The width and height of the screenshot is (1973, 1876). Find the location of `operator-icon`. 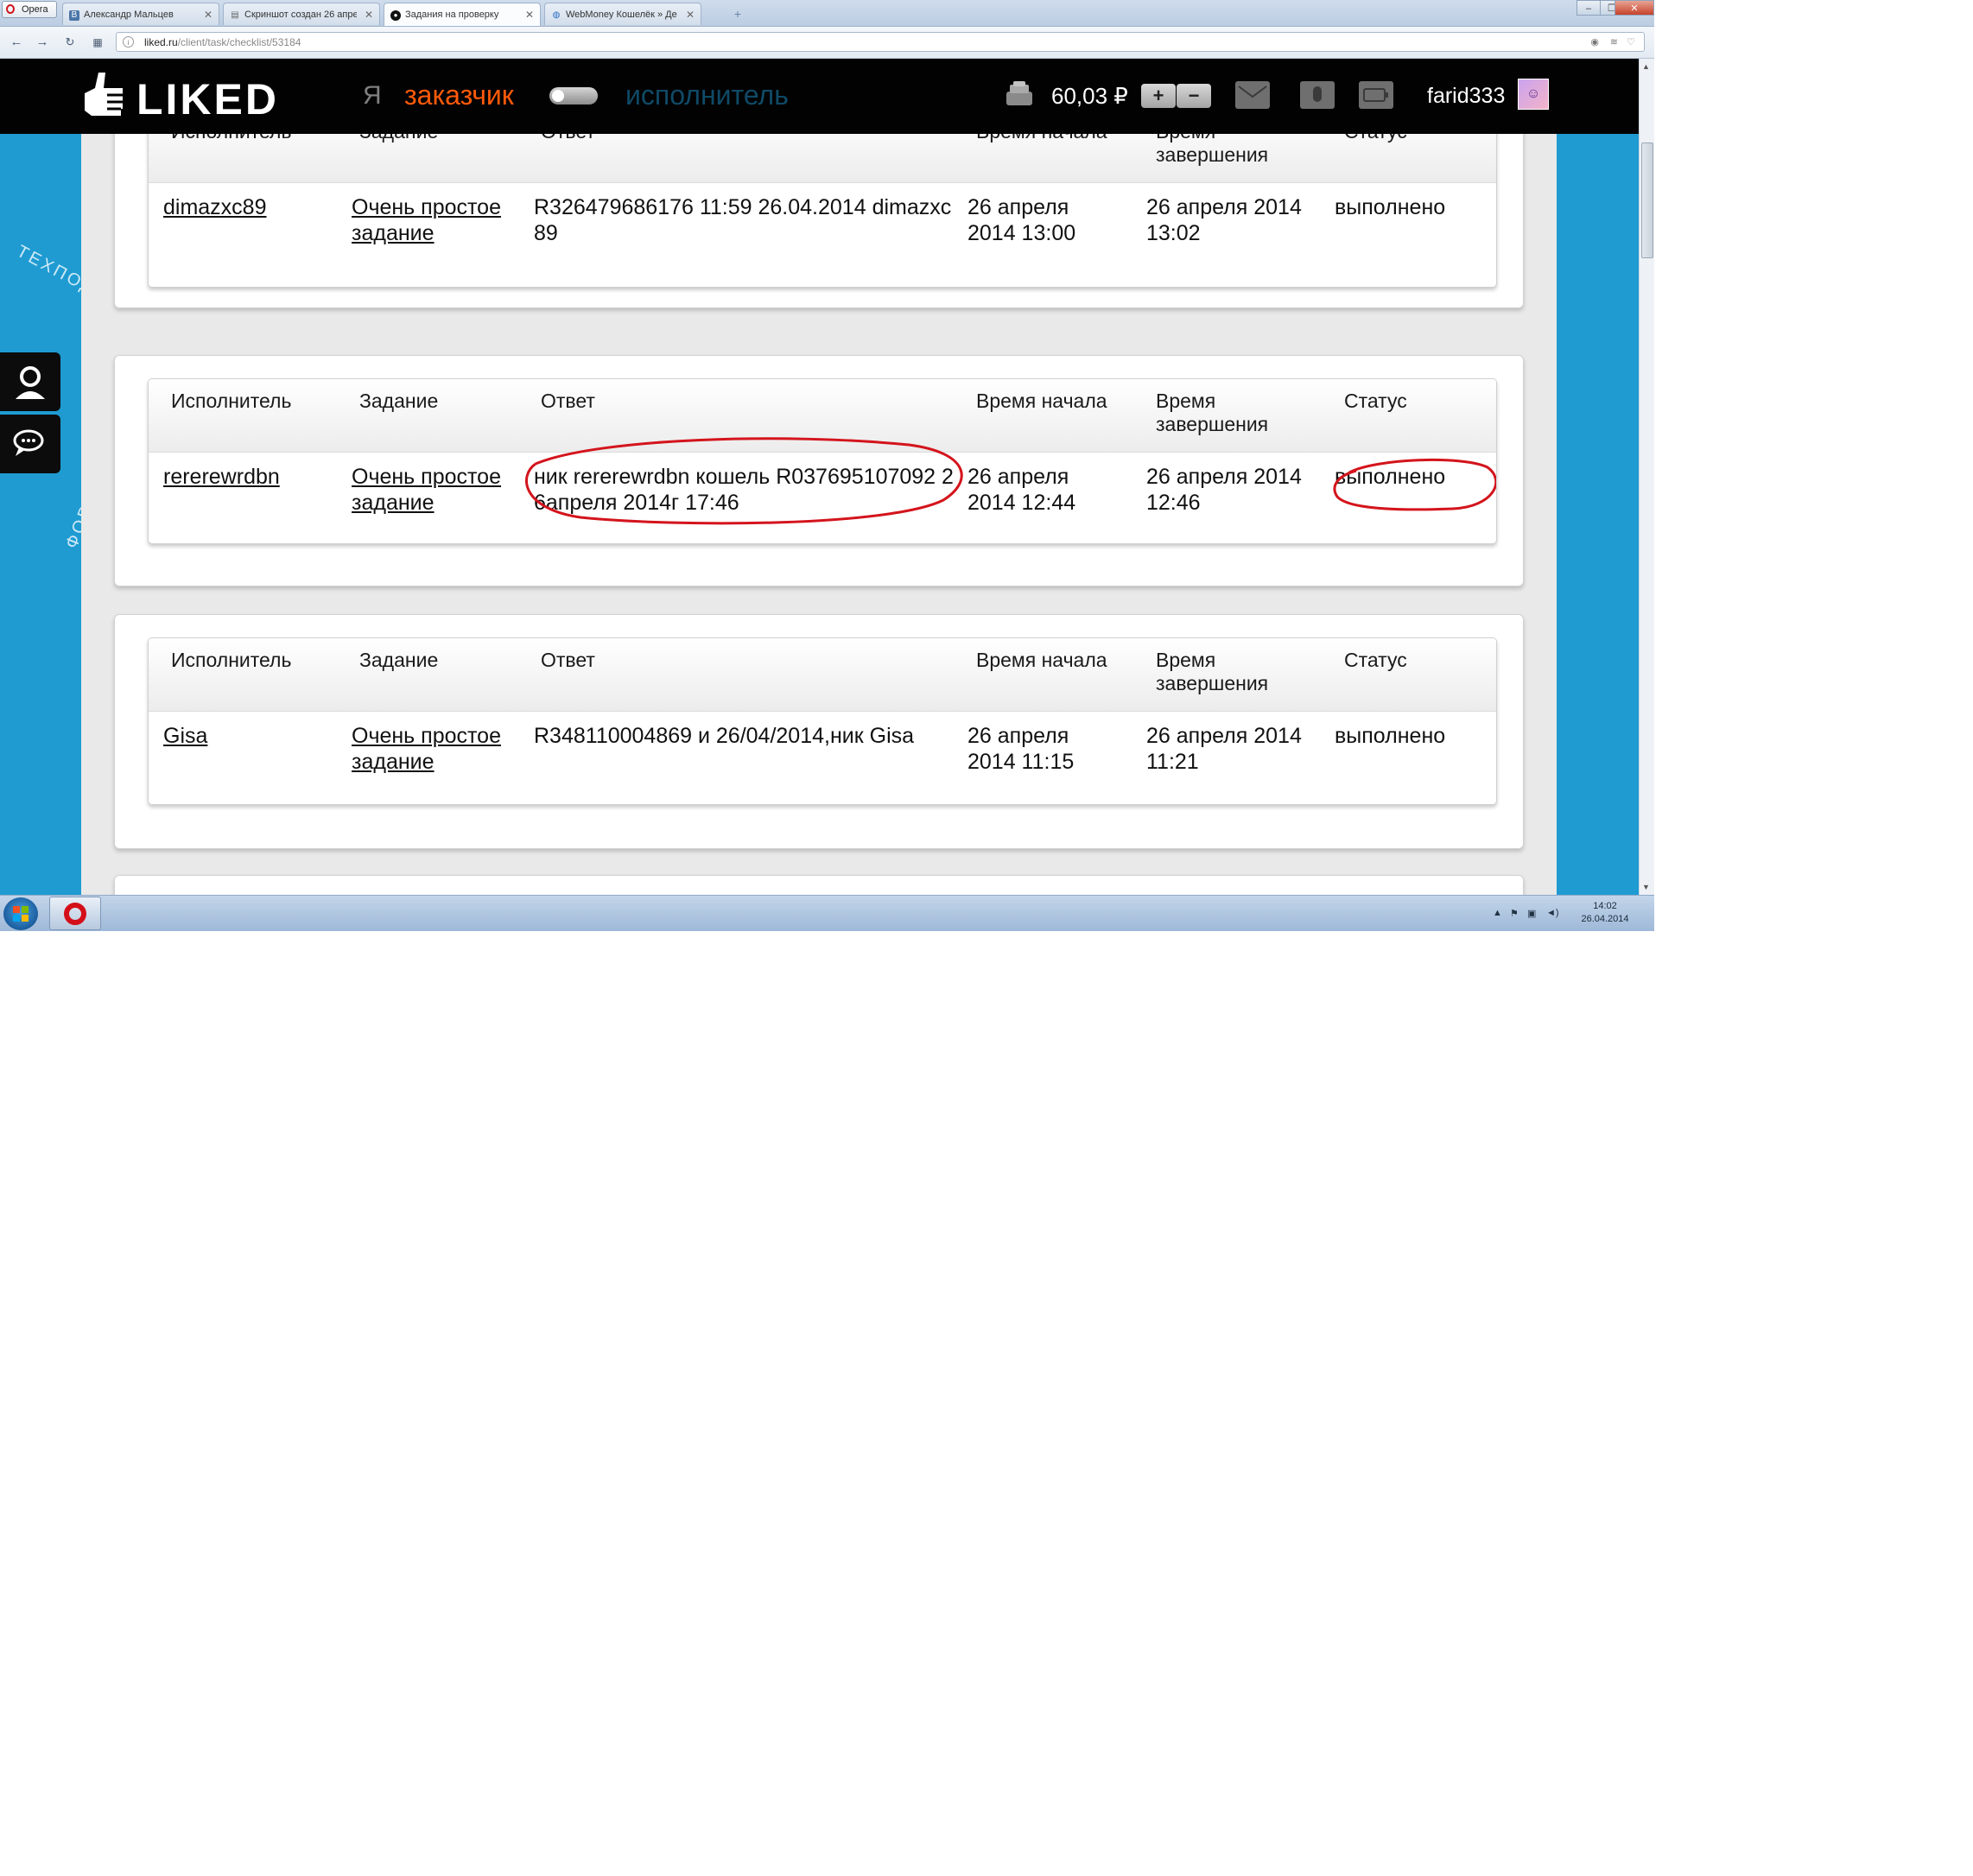

operator-icon is located at coordinates (30, 382).